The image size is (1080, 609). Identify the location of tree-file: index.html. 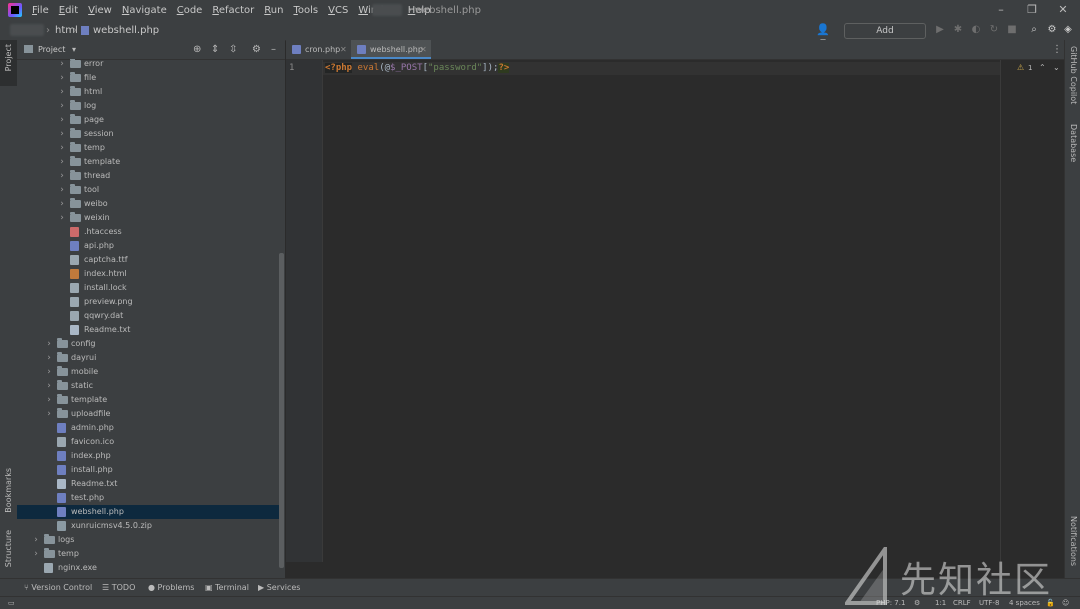
(148, 274).